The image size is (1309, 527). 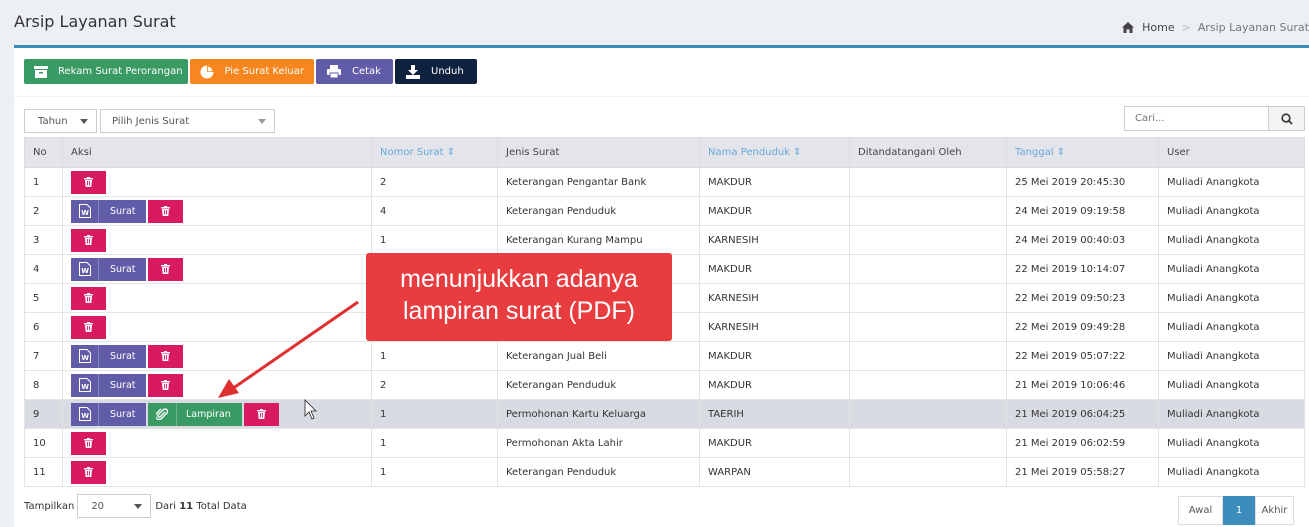 What do you see at coordinates (217, 152) in the screenshot?
I see `col-aksi: Aksi` at bounding box center [217, 152].